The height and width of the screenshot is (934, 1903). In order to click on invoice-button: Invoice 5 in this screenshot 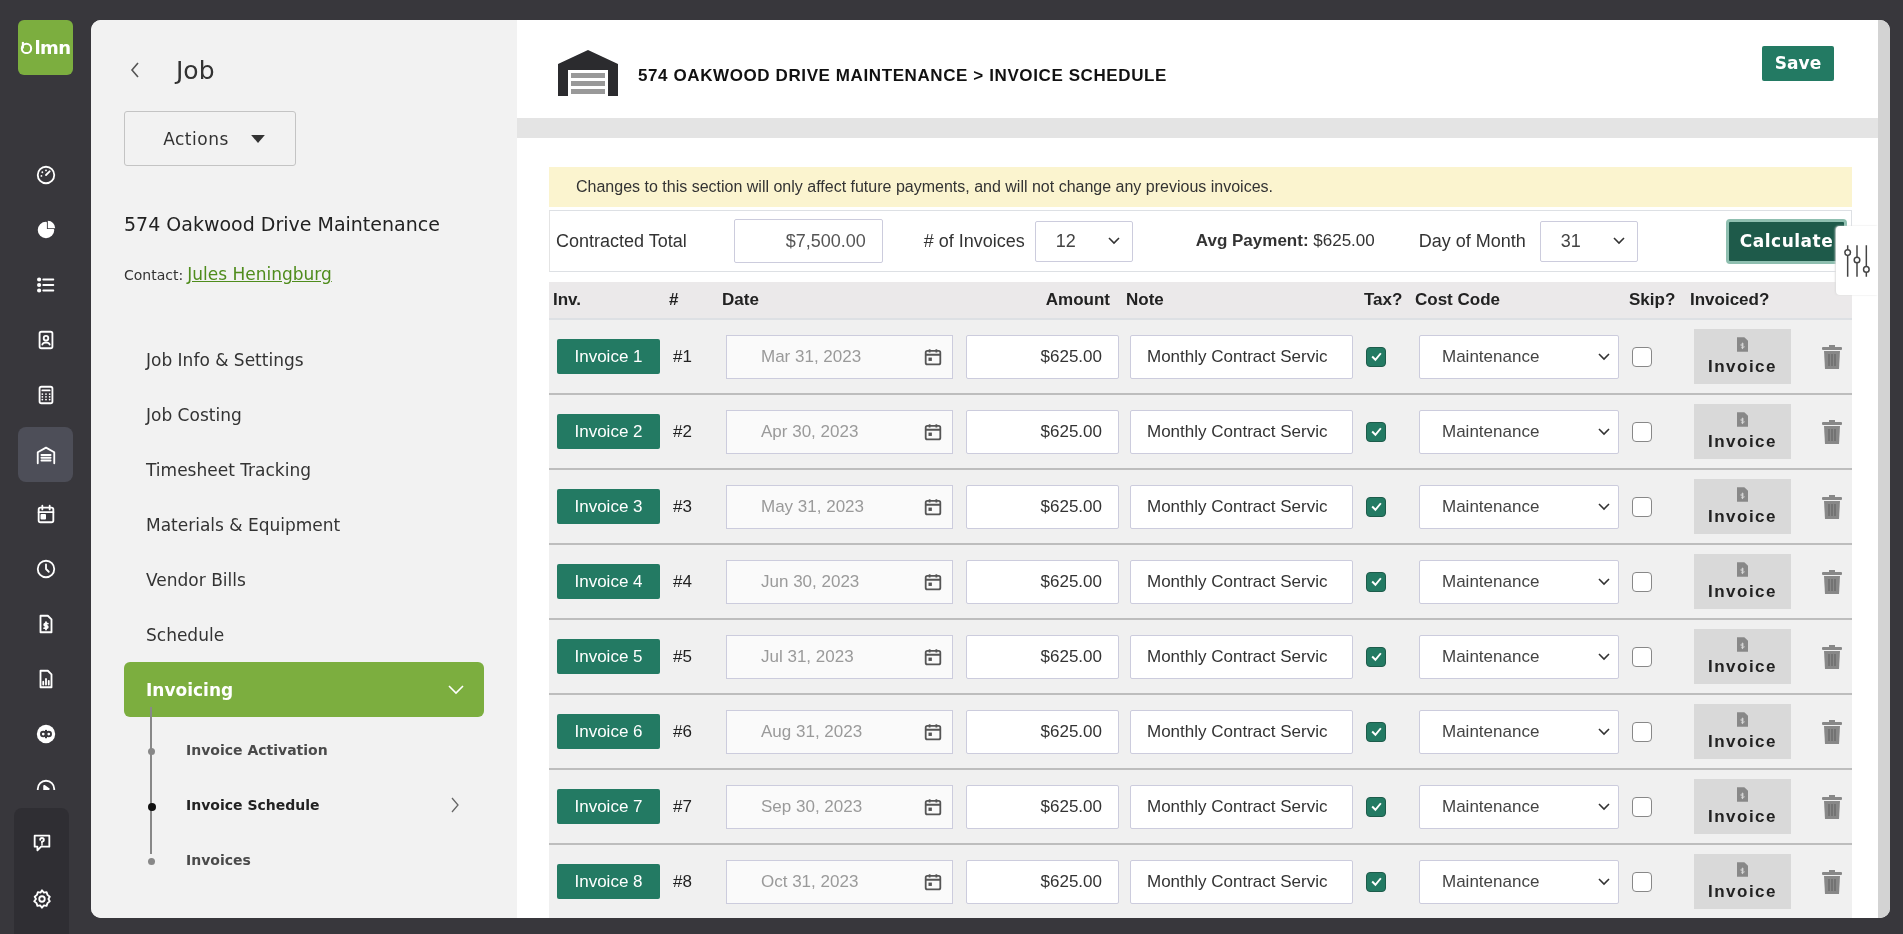, I will do `click(608, 656)`.